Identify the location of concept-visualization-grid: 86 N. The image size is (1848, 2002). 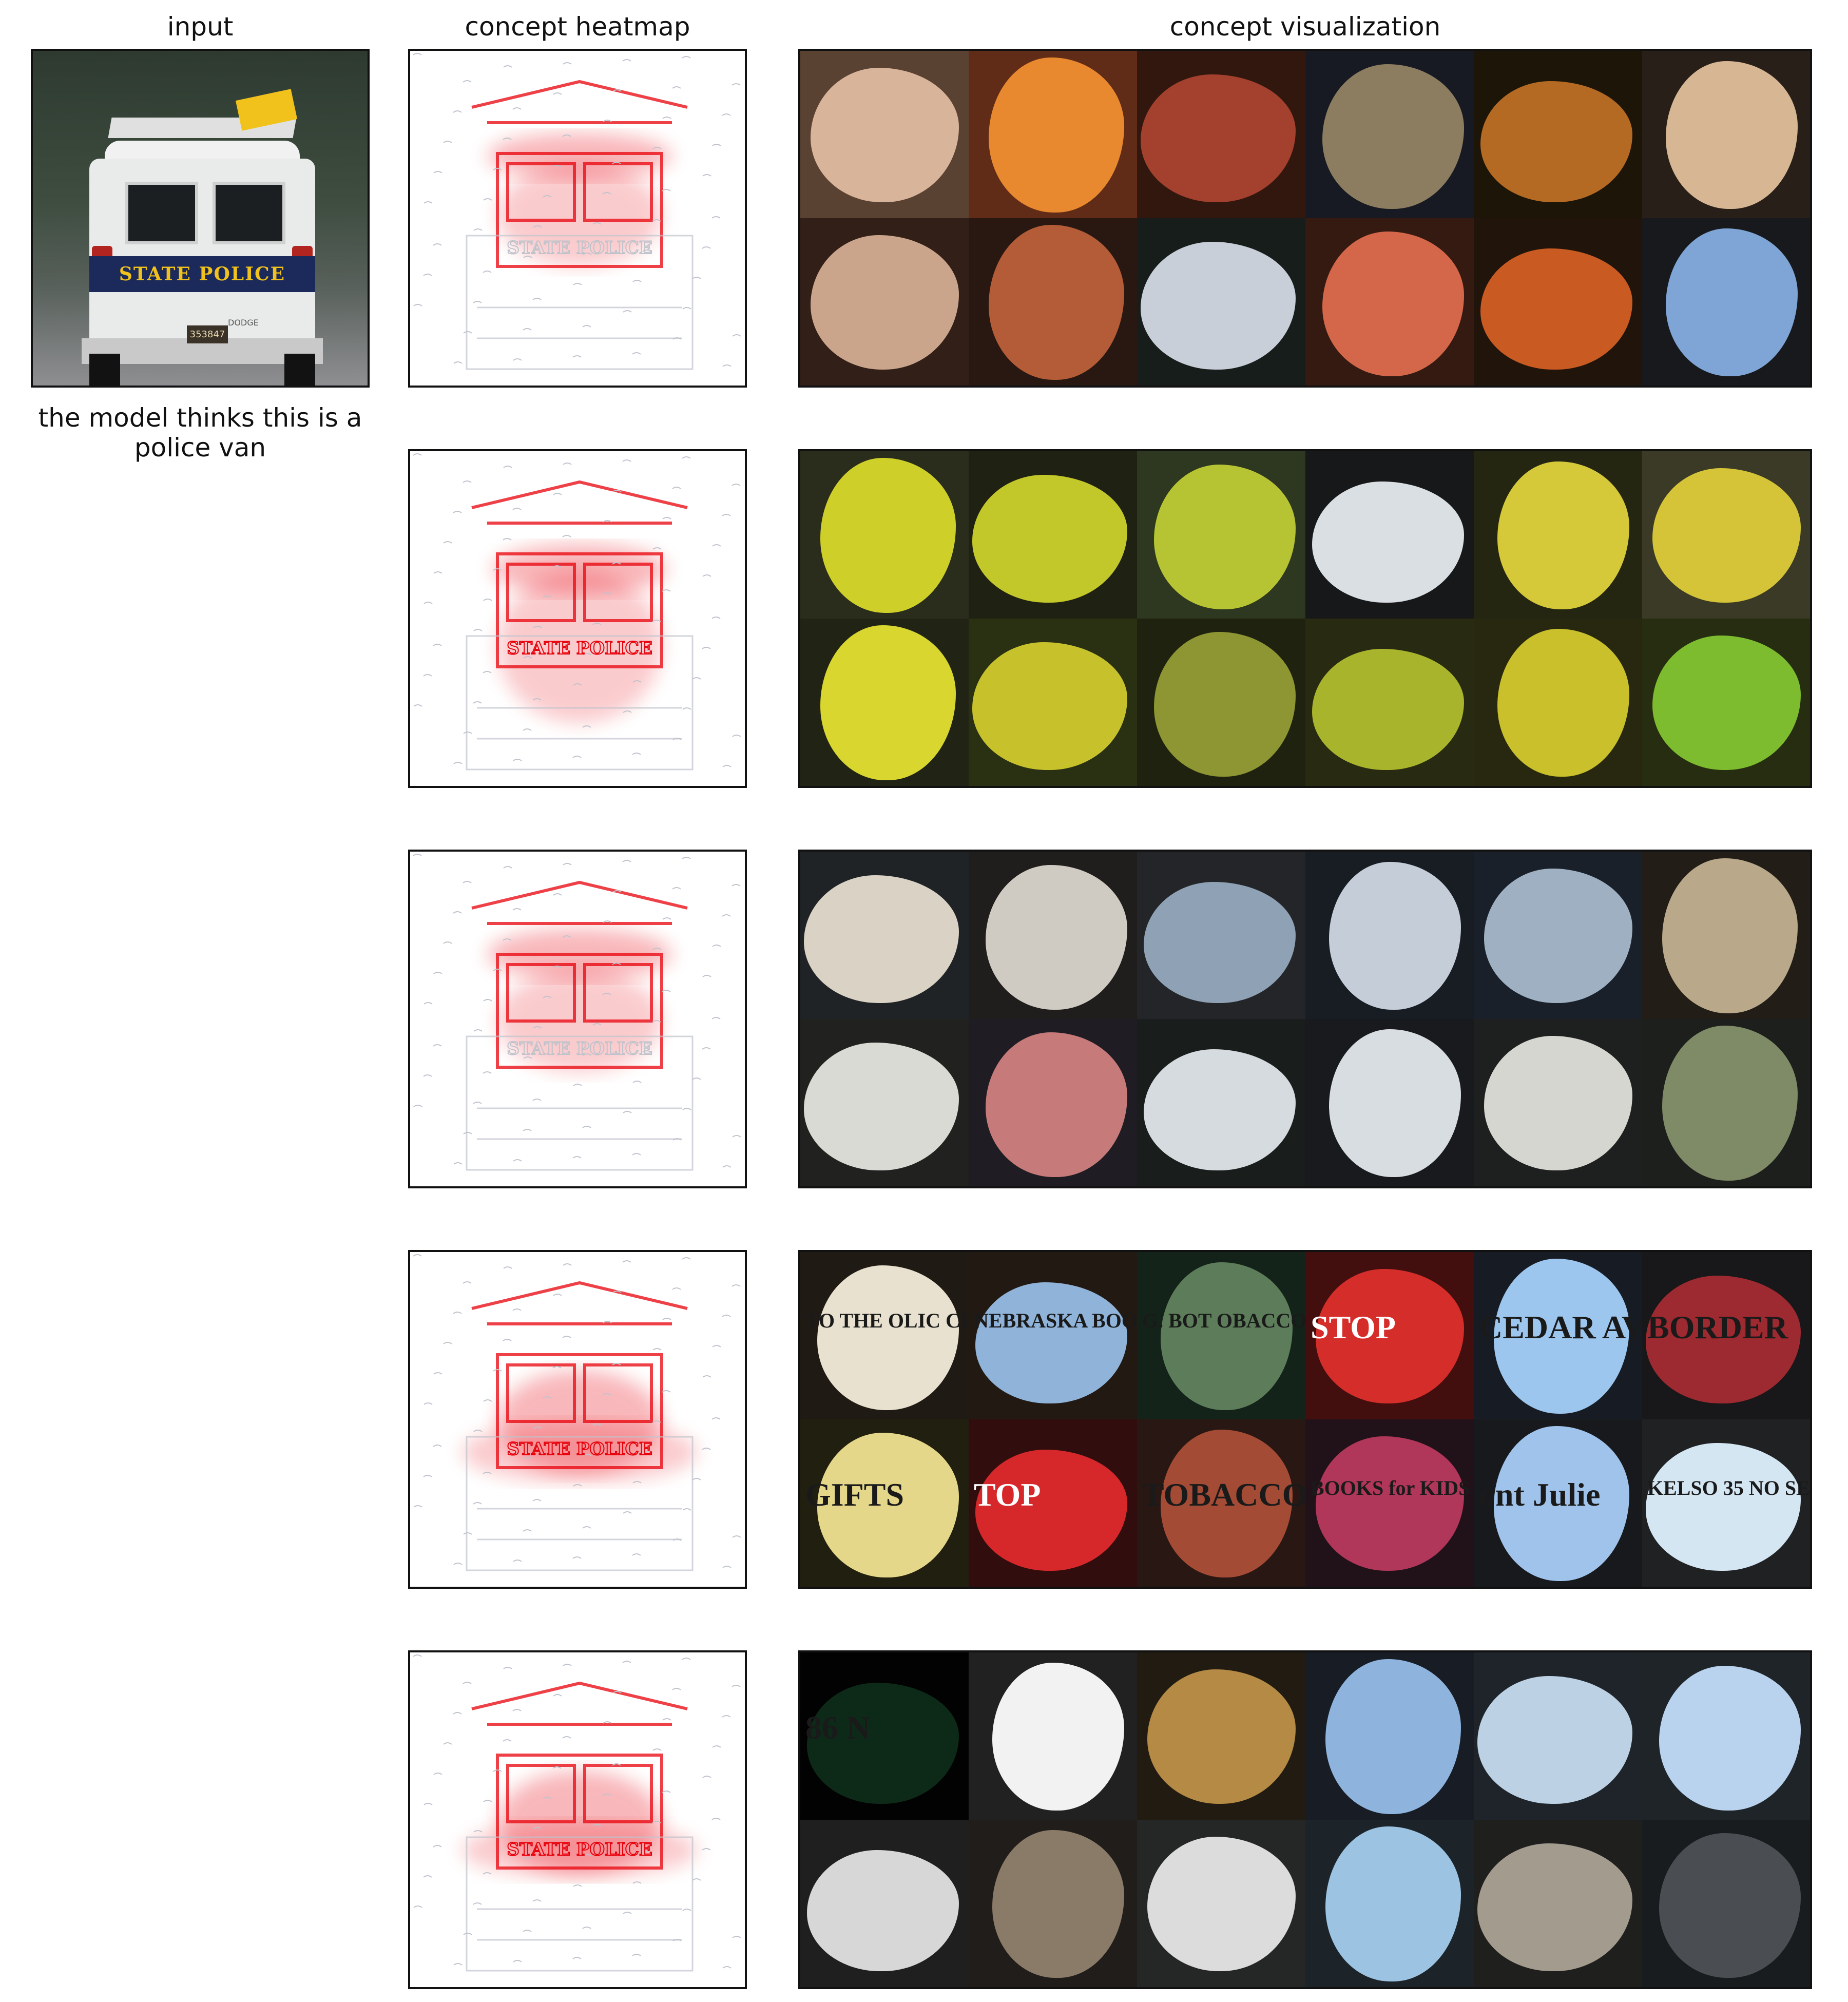
(1305, 1819).